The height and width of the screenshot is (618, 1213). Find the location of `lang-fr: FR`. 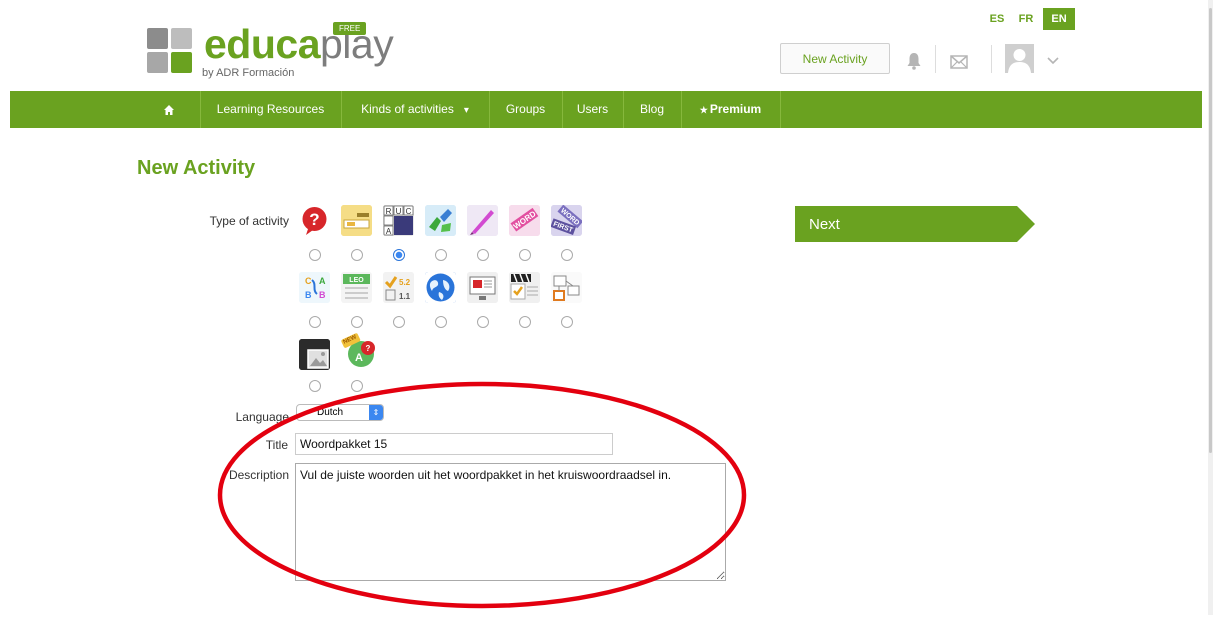

lang-fr: FR is located at coordinates (1026, 19).